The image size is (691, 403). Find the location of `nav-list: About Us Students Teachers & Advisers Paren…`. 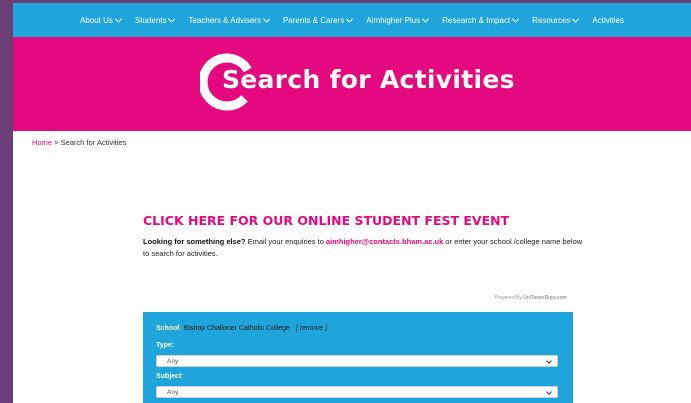

nav-list: About Us Students Teachers & Advisers Paren… is located at coordinates (352, 20).